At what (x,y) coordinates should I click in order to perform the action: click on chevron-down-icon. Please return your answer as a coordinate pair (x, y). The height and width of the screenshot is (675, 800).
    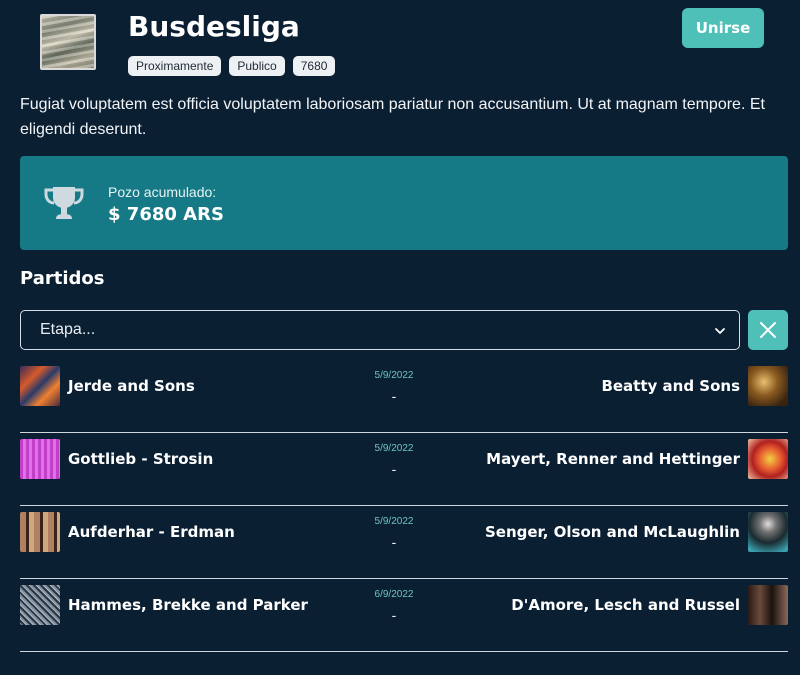
    Looking at the image, I should click on (720, 331).